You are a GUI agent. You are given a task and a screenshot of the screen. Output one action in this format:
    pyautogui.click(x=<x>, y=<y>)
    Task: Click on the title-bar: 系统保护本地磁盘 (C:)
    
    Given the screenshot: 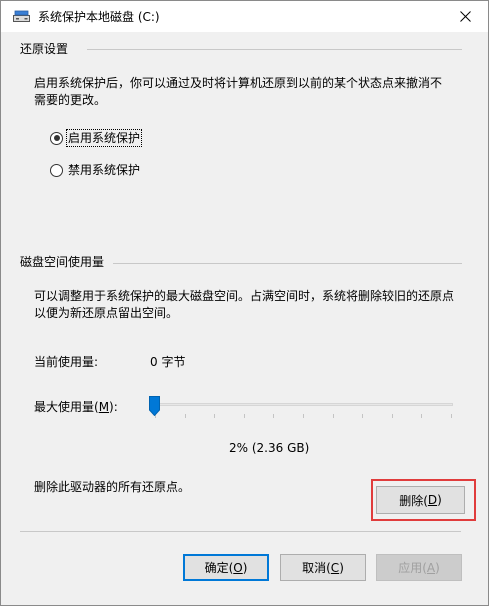 What is the action you would take?
    pyautogui.click(x=244, y=16)
    